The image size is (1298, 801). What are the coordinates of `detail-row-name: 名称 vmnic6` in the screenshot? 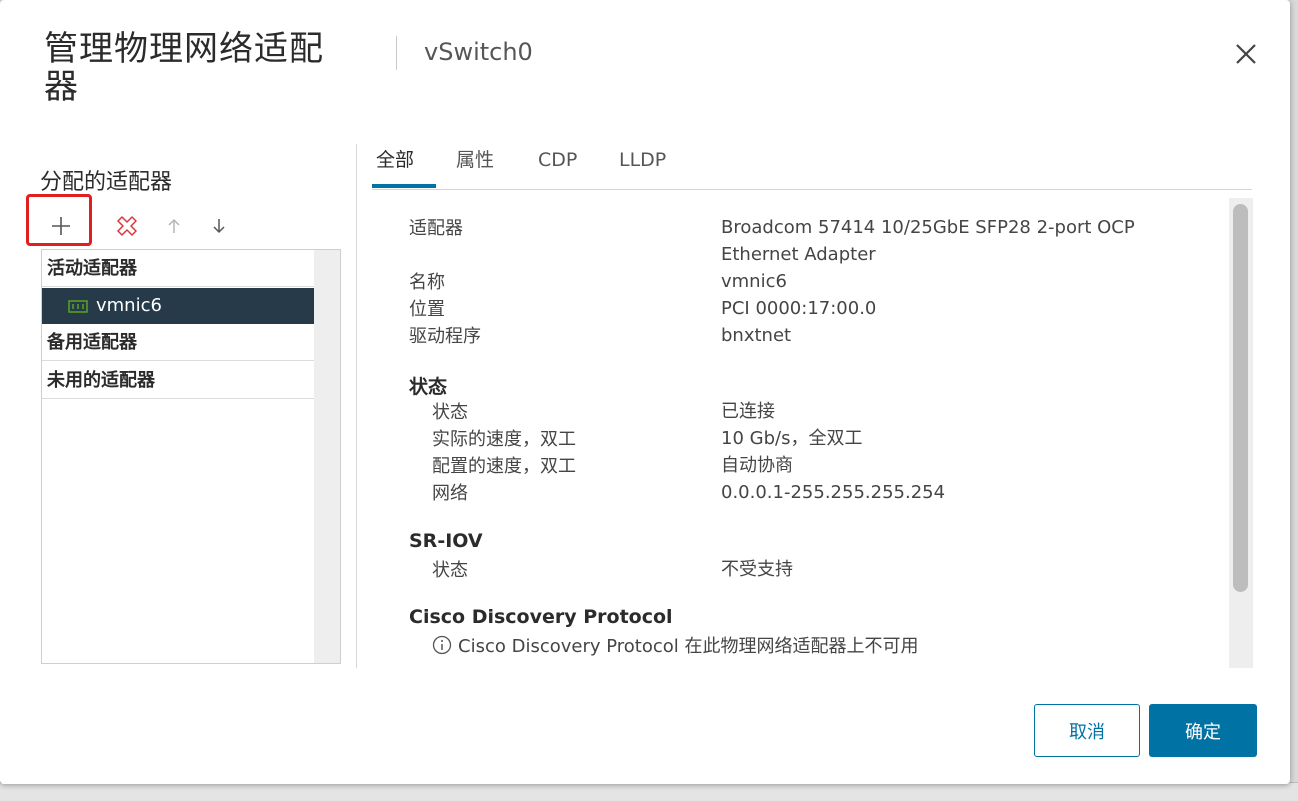 It's located at (797, 281).